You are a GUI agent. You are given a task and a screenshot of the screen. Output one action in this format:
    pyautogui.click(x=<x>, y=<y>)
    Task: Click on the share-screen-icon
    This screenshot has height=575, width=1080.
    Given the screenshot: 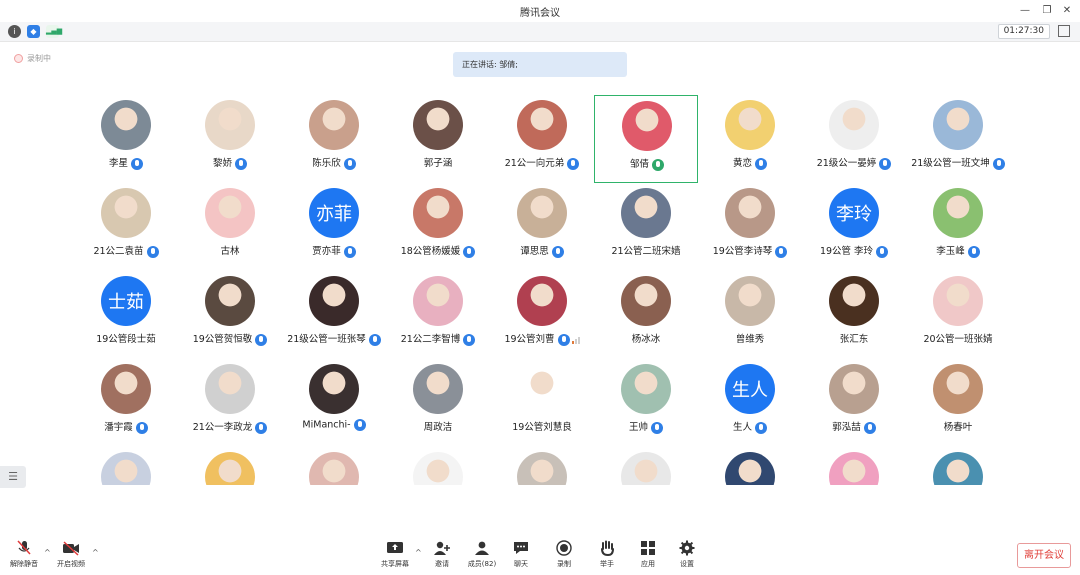 What is the action you would take?
    pyautogui.click(x=395, y=547)
    